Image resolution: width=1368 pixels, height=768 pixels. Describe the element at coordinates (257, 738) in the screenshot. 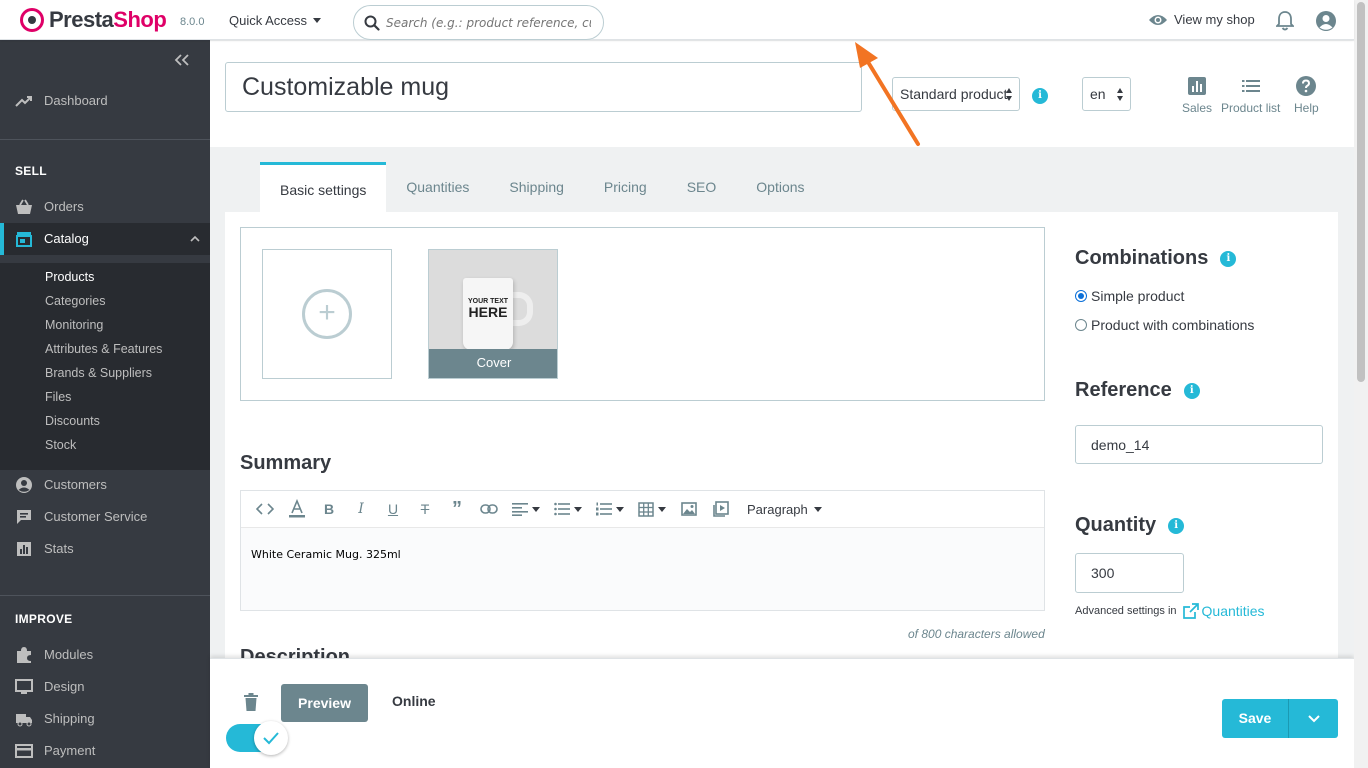

I see `online-toggle` at that location.